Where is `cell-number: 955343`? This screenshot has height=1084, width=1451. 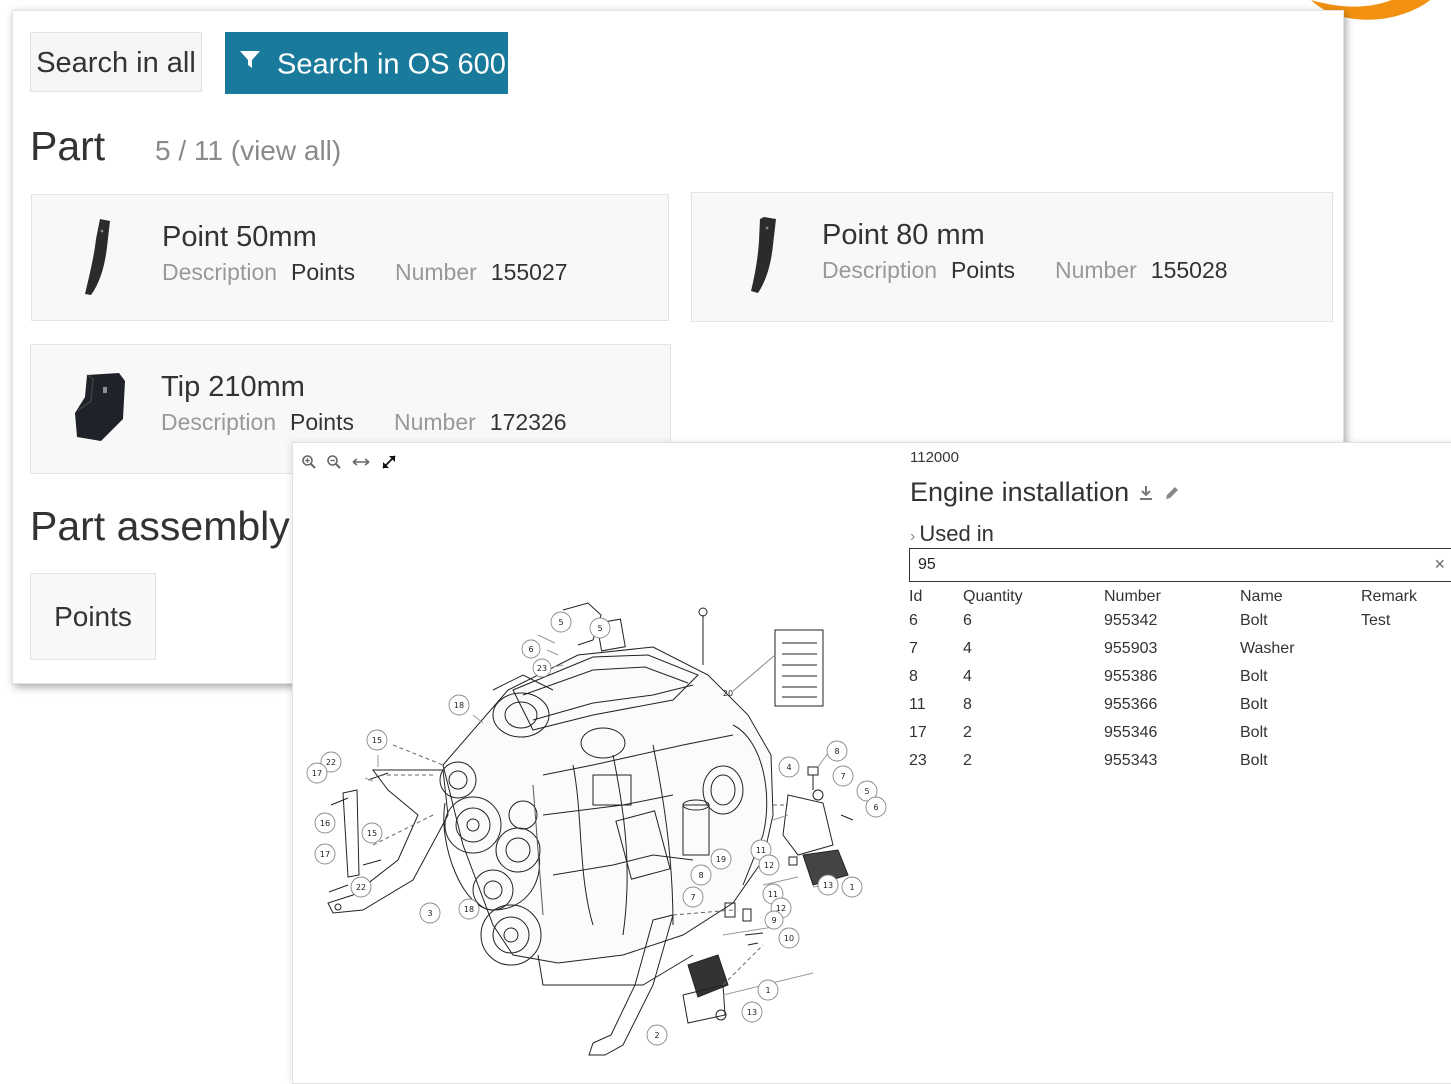 cell-number: 955343 is located at coordinates (1131, 760).